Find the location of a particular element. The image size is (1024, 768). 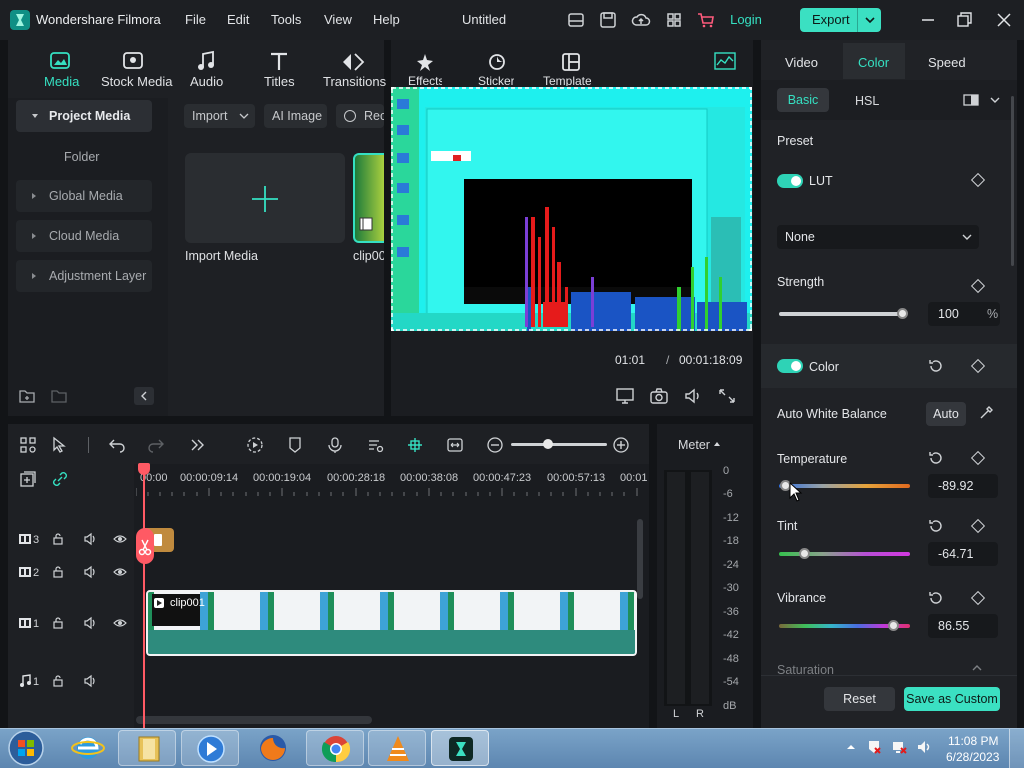

import-dropdown: Import is located at coordinates (219, 116).